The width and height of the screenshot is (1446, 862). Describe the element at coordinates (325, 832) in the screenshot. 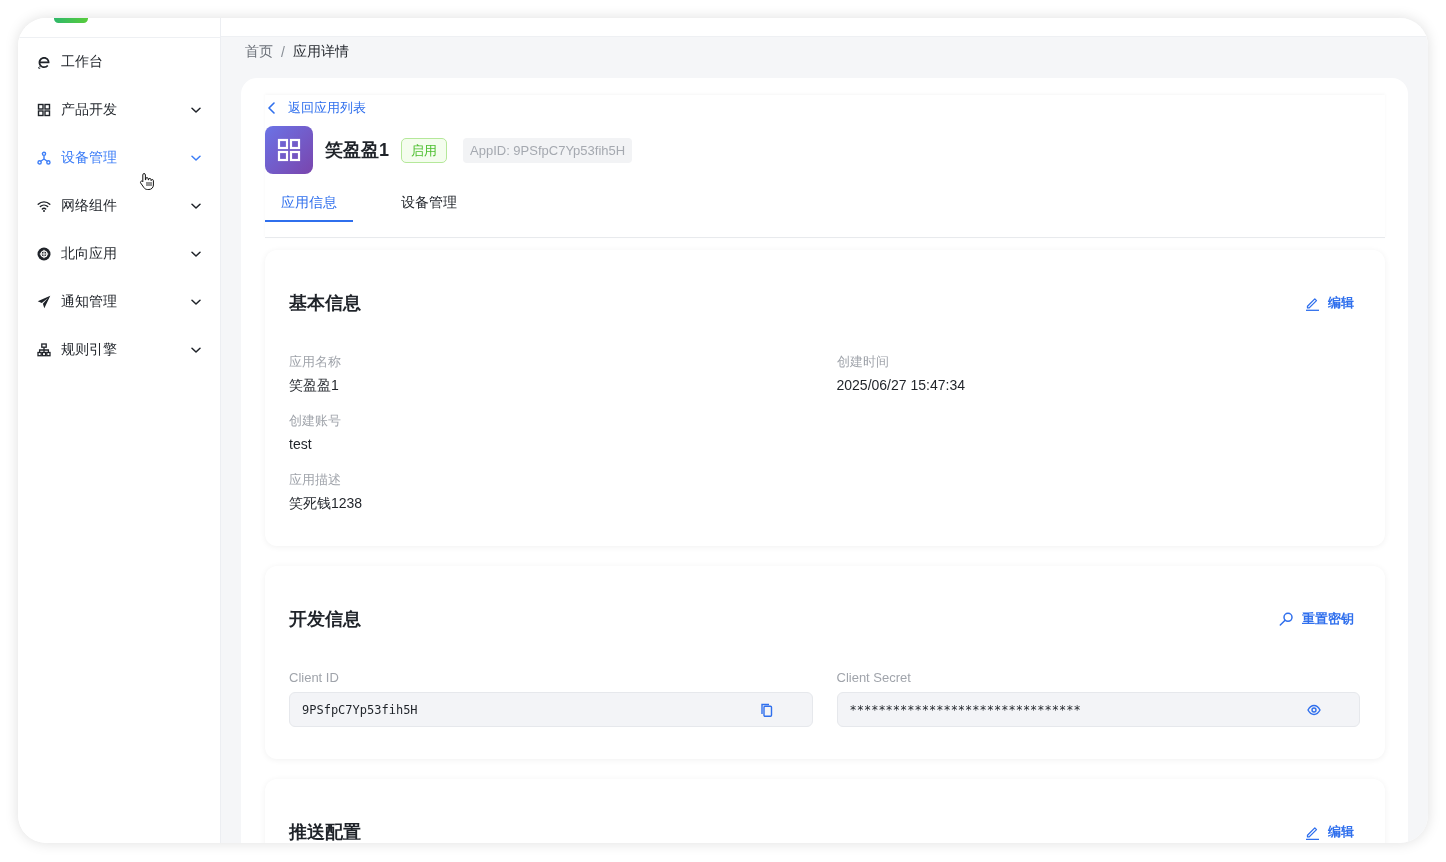

I see `section-title: 推送配置` at that location.